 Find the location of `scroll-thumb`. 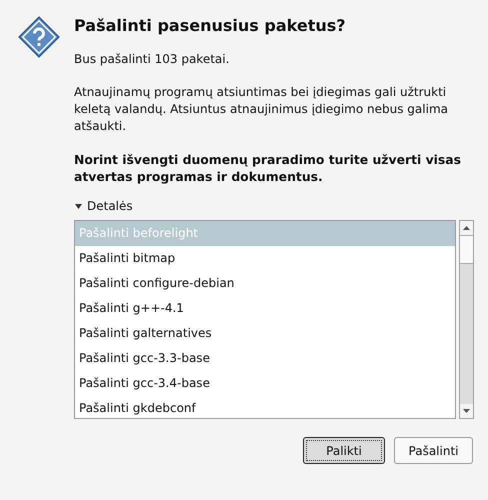

scroll-thumb is located at coordinates (466, 249).